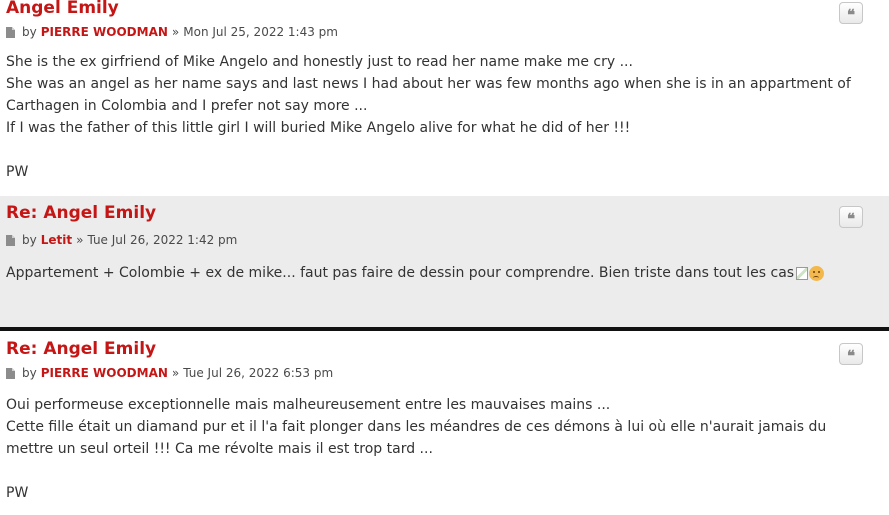  What do you see at coordinates (260, 32) in the screenshot?
I see `post-date: Mon Jul 25, 2022 1:43 pm` at bounding box center [260, 32].